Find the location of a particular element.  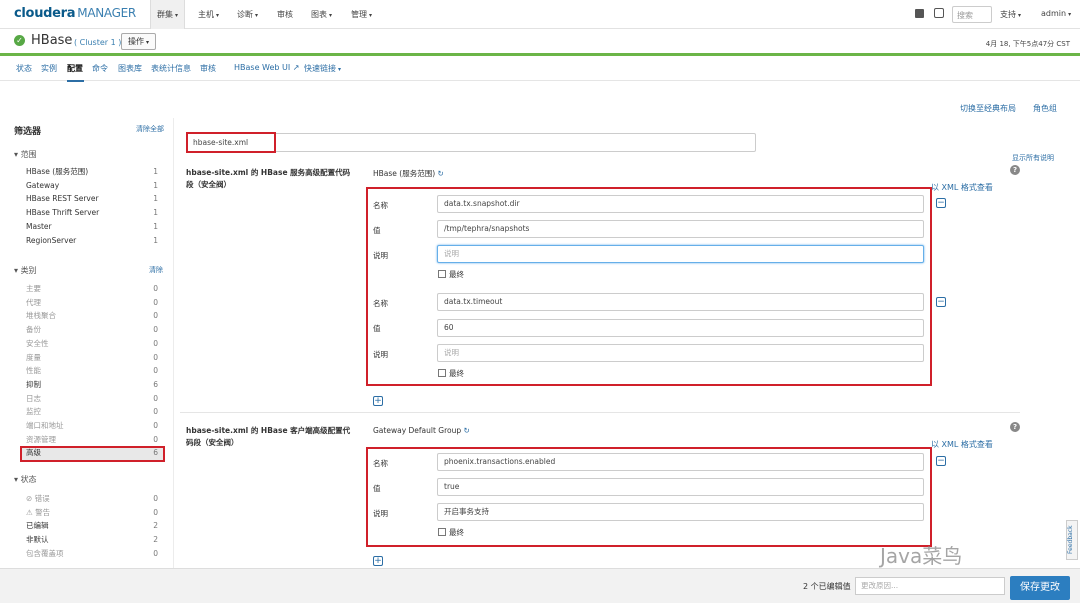

clear-category-link: 清除 is located at coordinates (156, 270).